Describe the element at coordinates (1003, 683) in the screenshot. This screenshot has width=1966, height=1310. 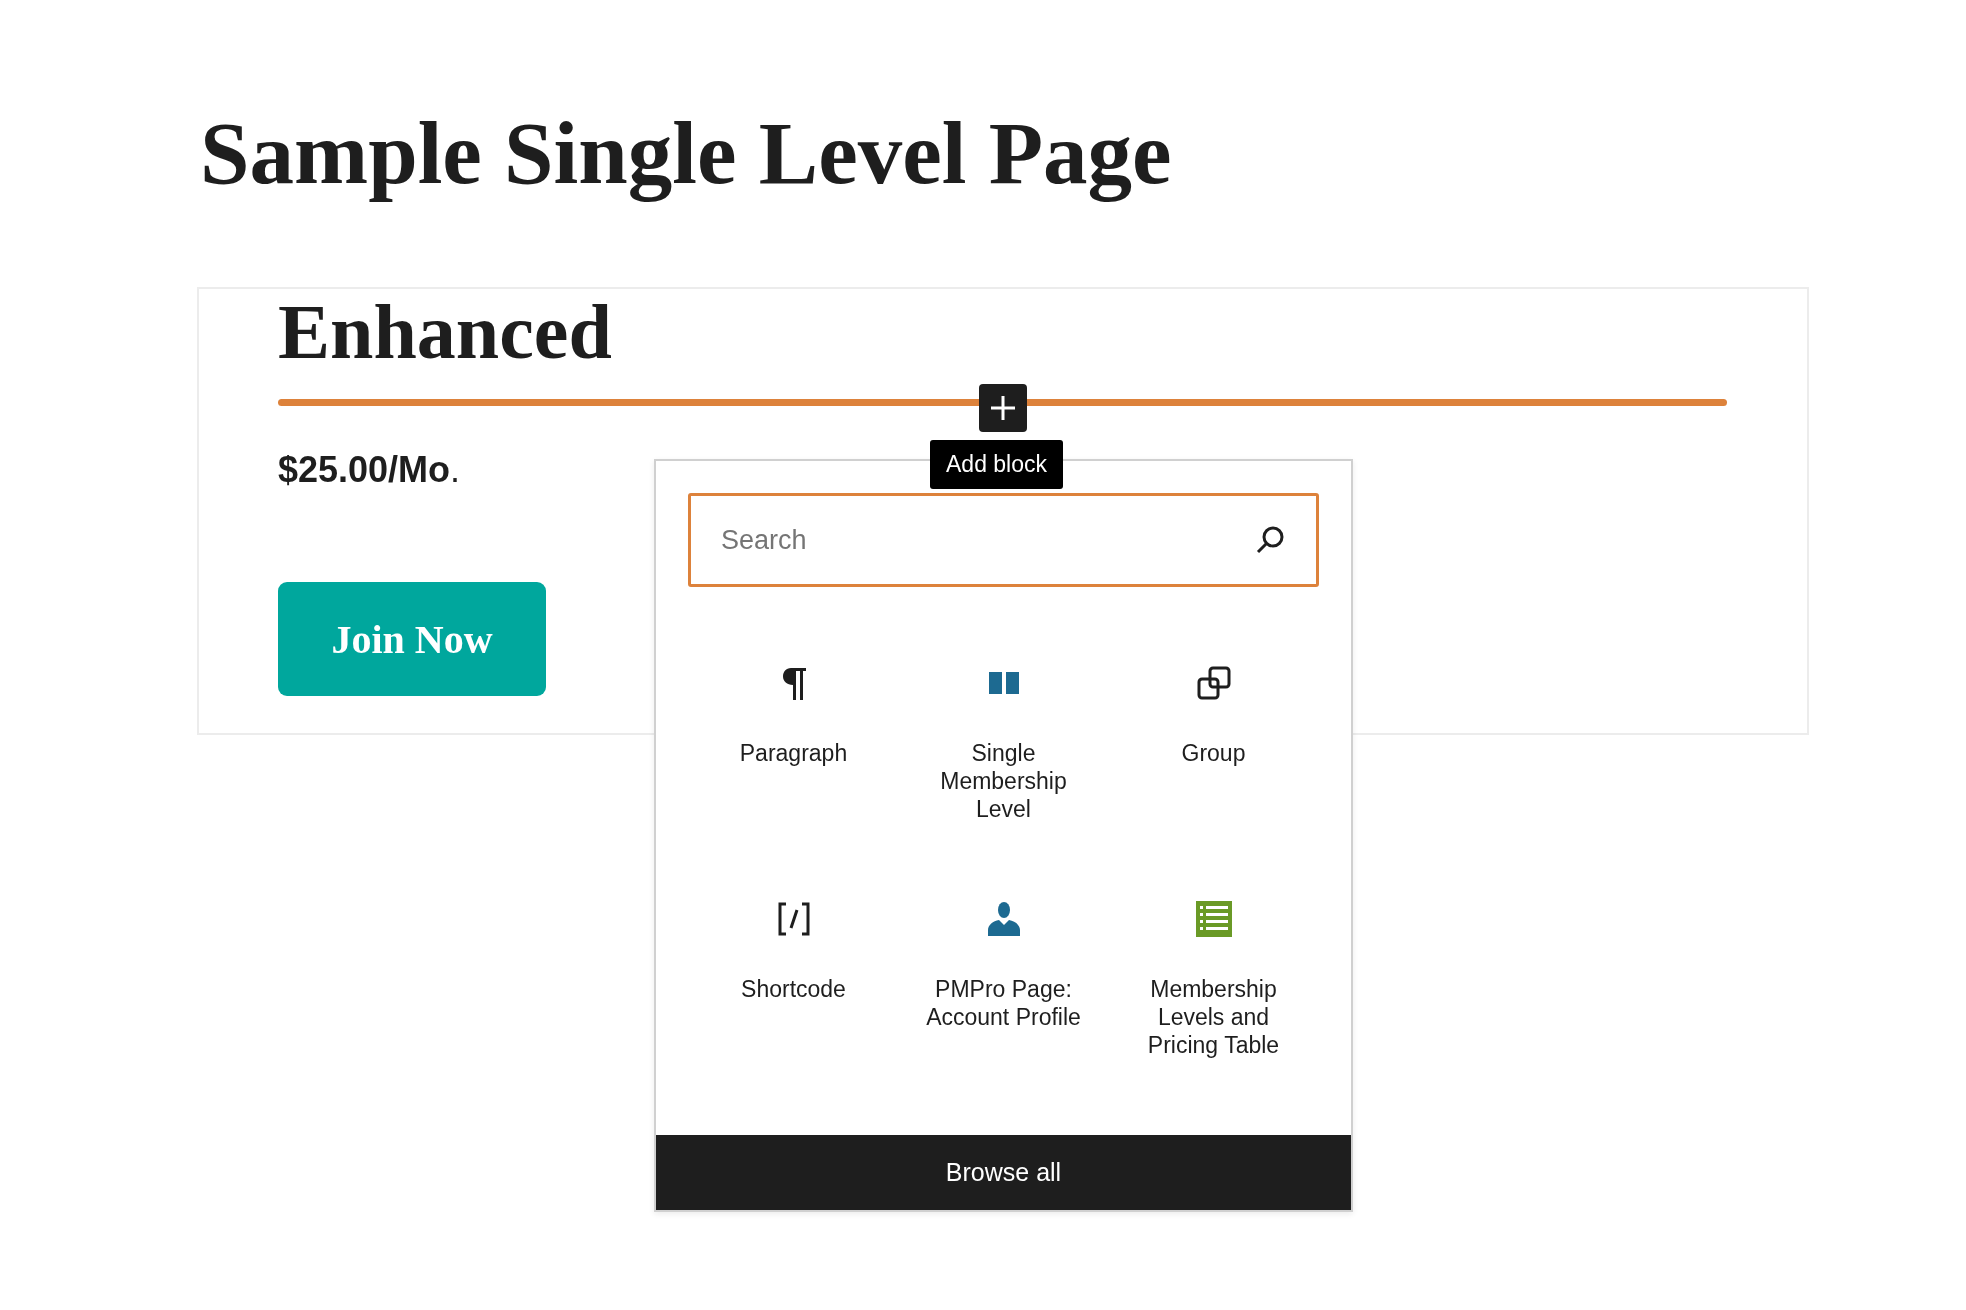
I see `columns-icon` at that location.